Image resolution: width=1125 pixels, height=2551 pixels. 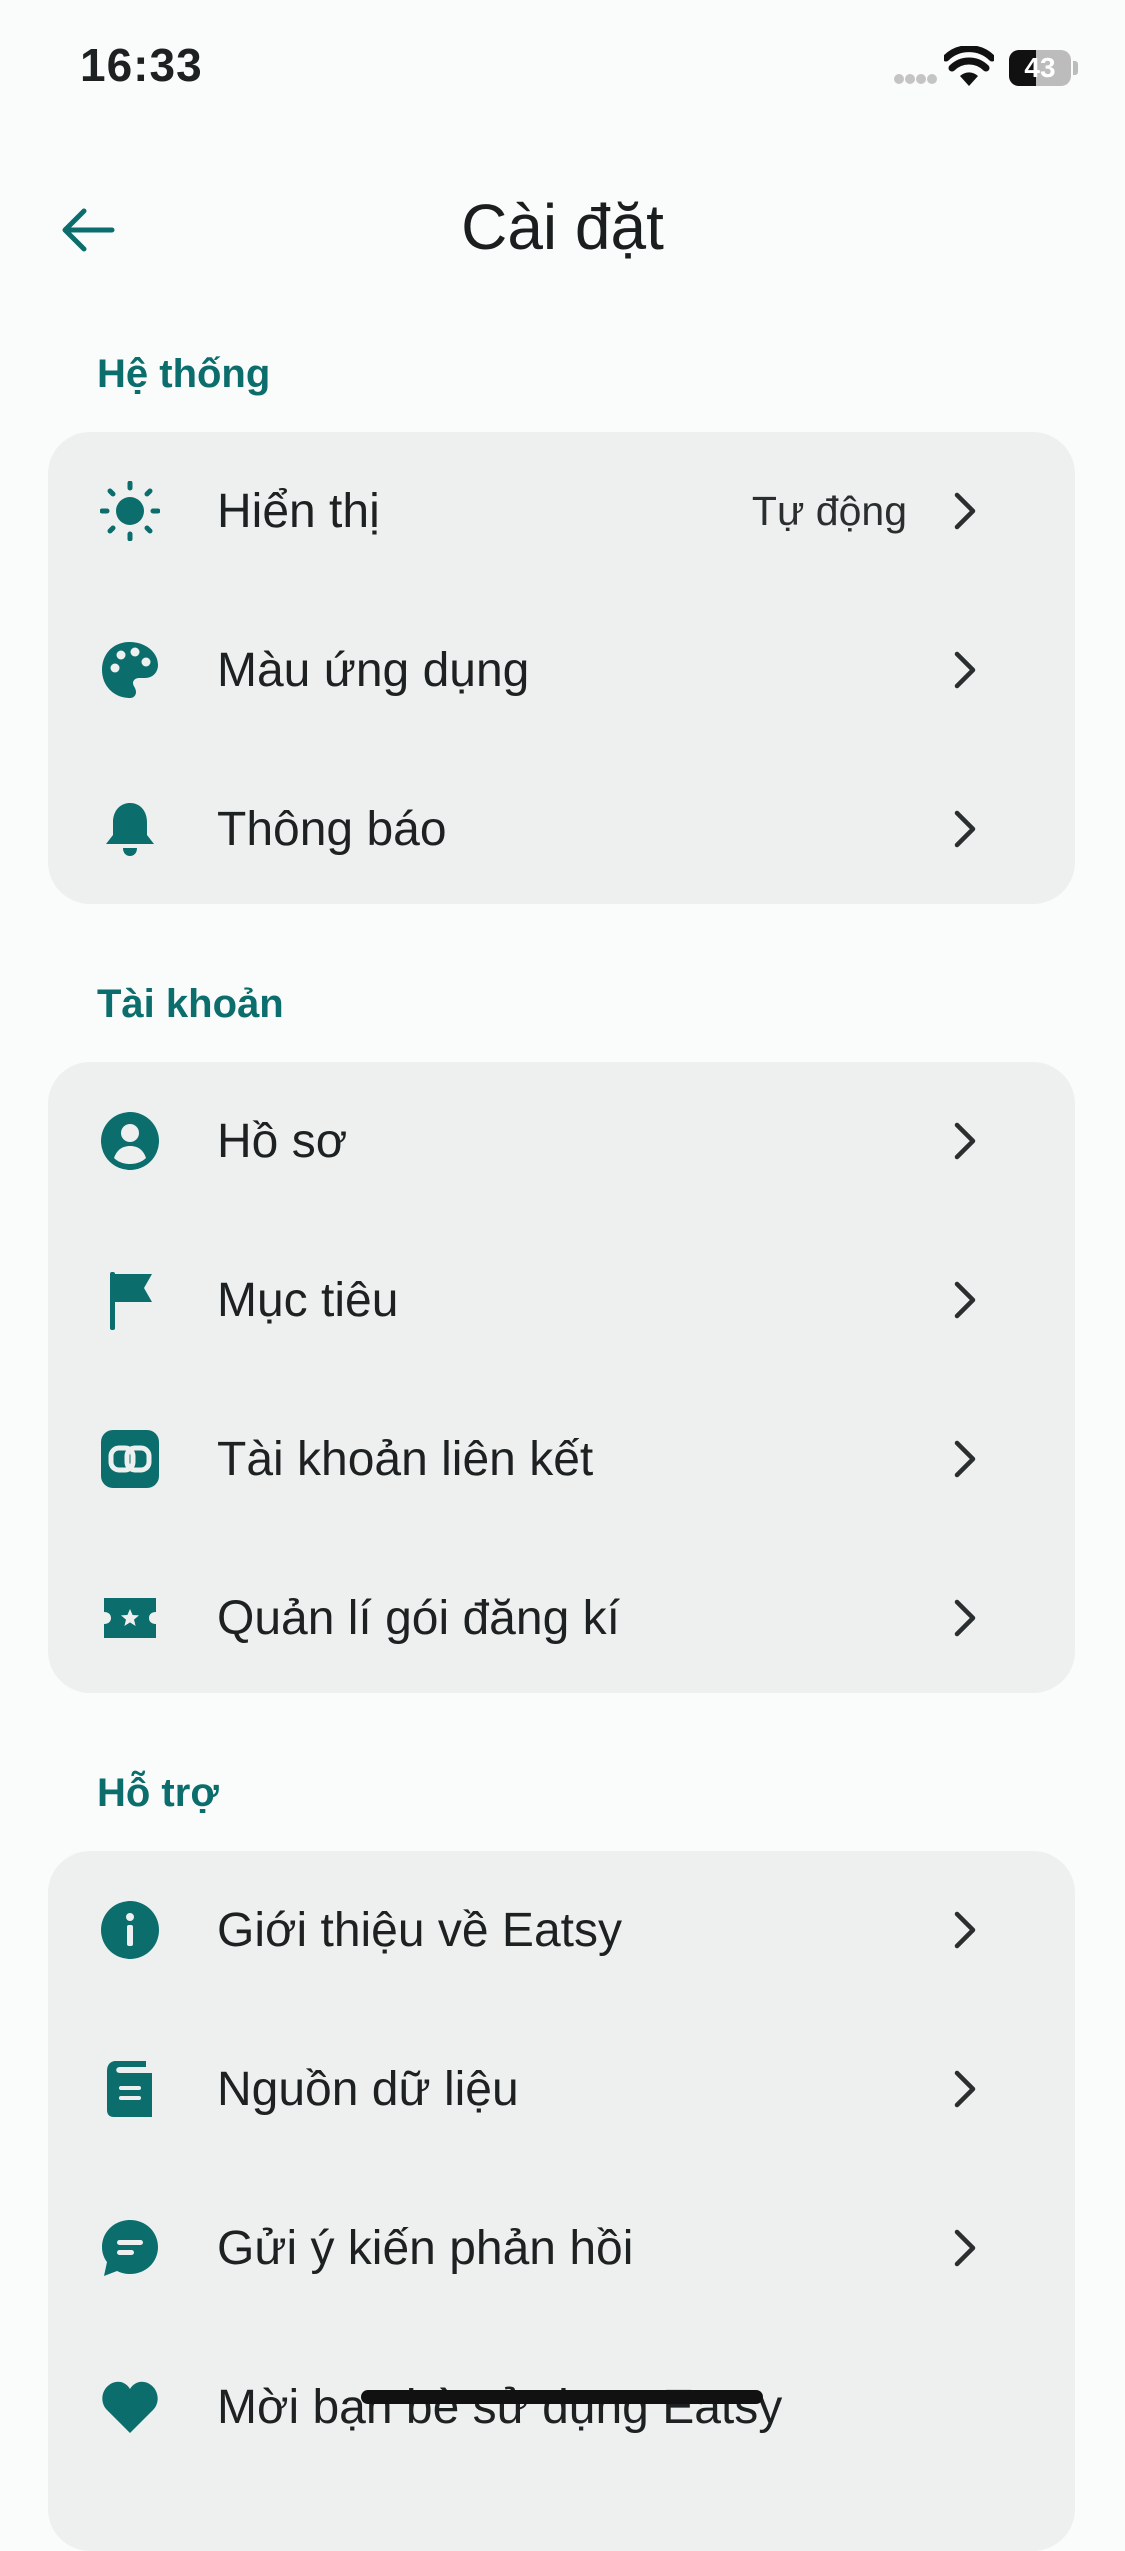 I want to click on section-title-system: Hệ thống, so click(x=184, y=374).